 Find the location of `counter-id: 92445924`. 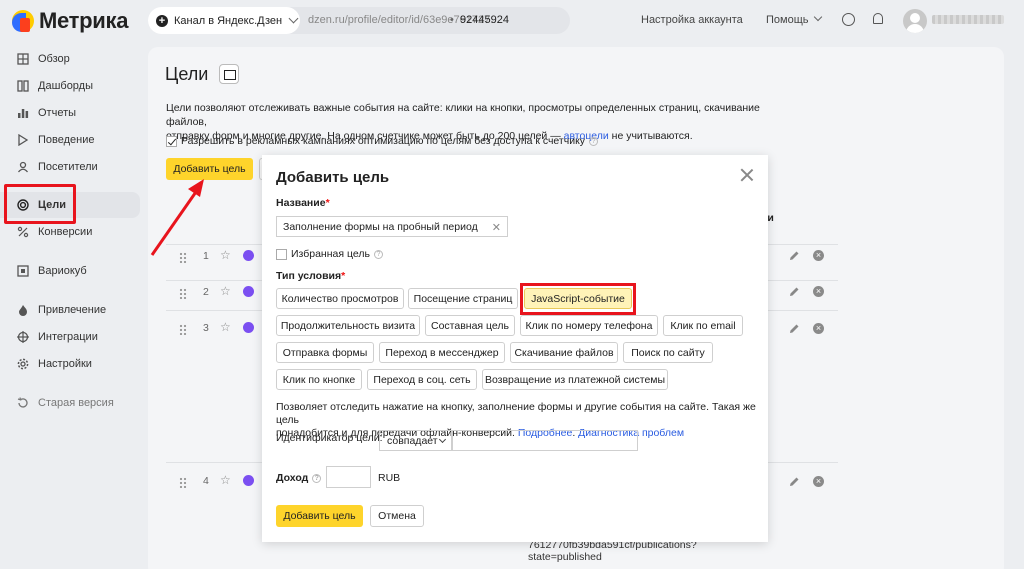

counter-id: 92445924 is located at coordinates (484, 20).